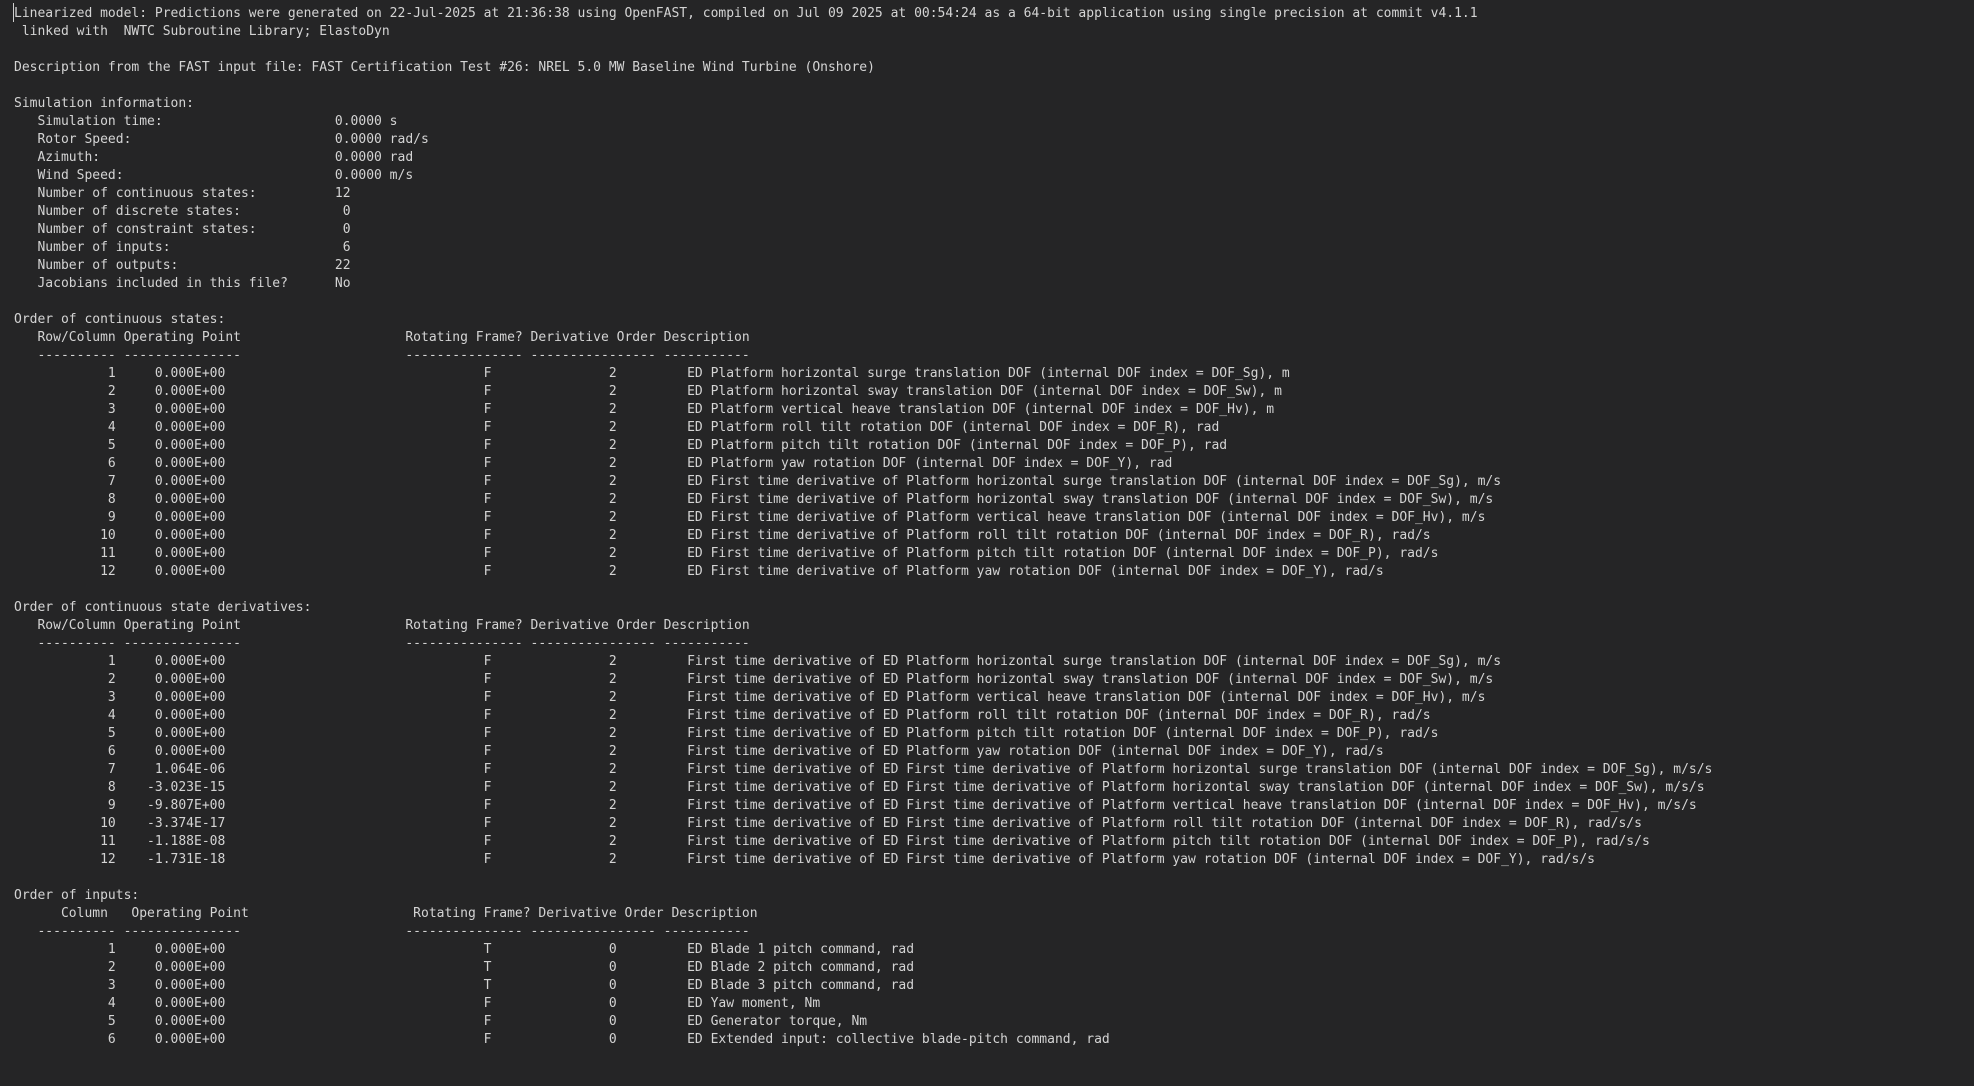 The image size is (1974, 1086). Describe the element at coordinates (182, 211) in the screenshot. I see `sim-info-row: Number of discrete states: 0` at that location.